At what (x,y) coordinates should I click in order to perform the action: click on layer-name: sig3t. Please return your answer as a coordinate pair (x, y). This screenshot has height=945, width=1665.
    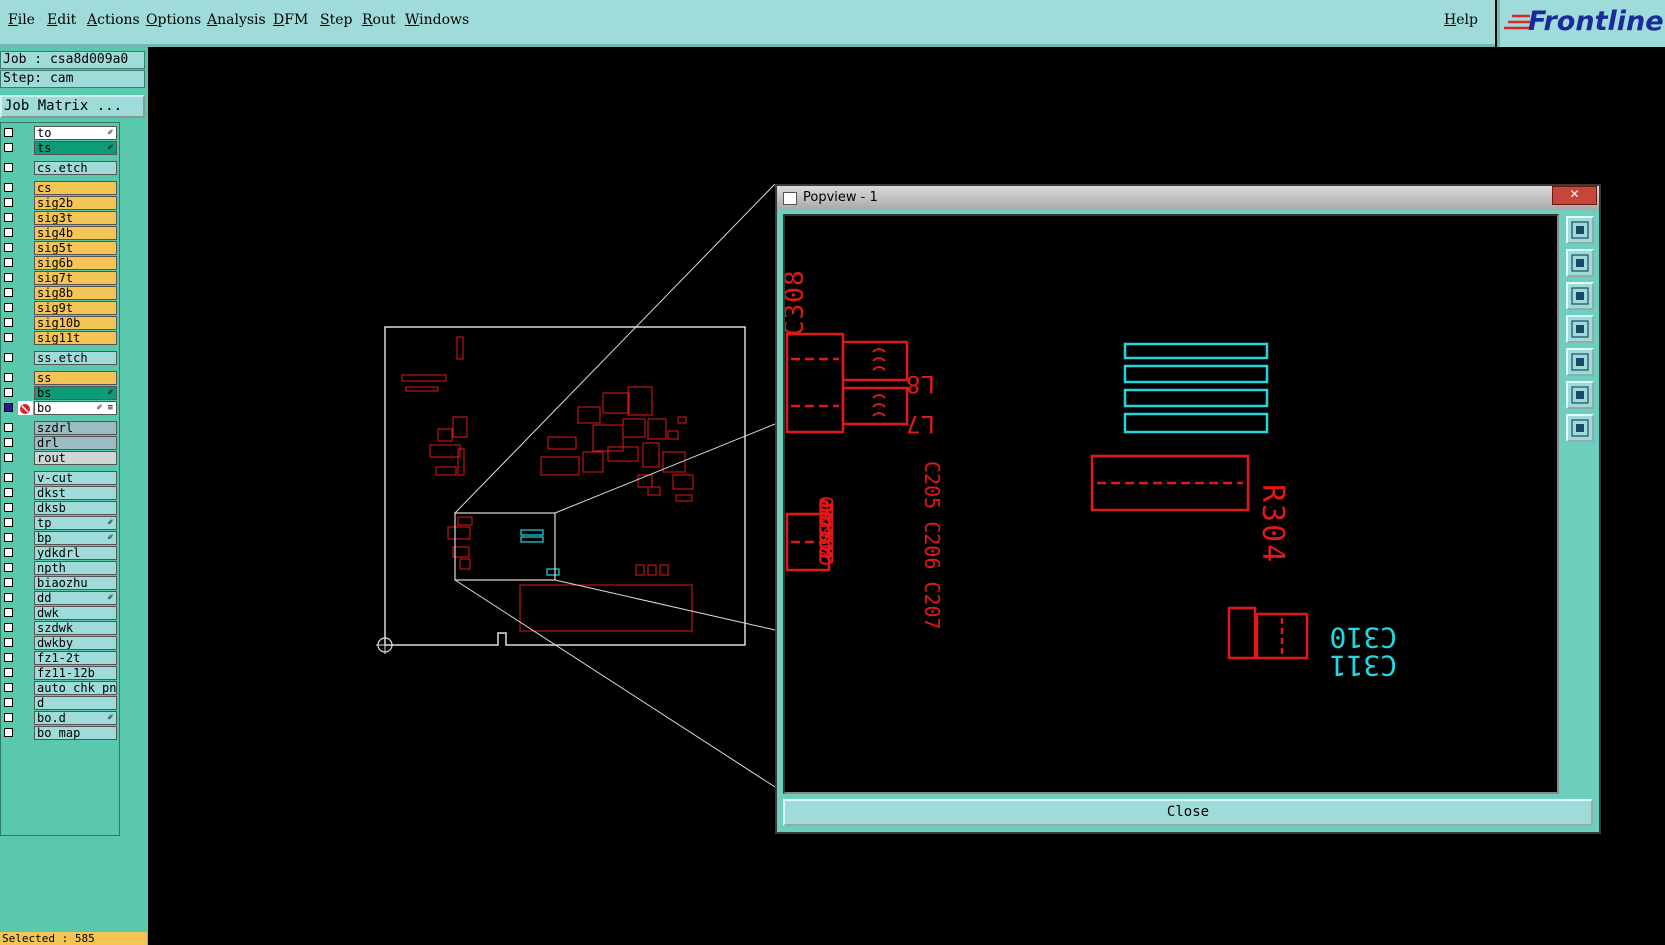
    Looking at the image, I should click on (75, 218).